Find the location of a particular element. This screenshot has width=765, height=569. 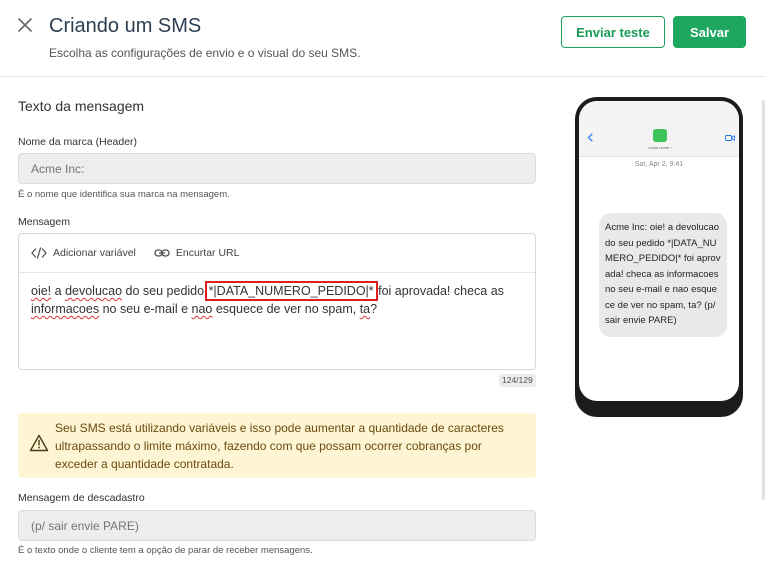

code-icon is located at coordinates (39, 253).